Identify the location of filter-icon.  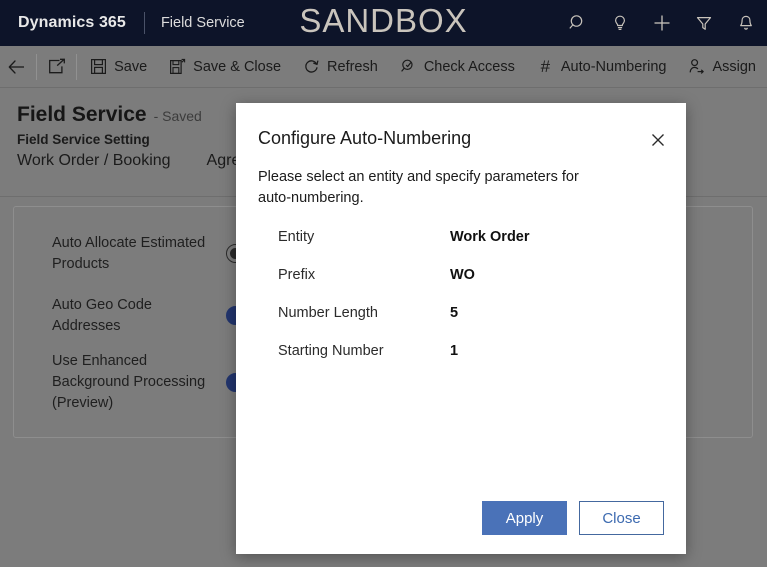
(704, 23).